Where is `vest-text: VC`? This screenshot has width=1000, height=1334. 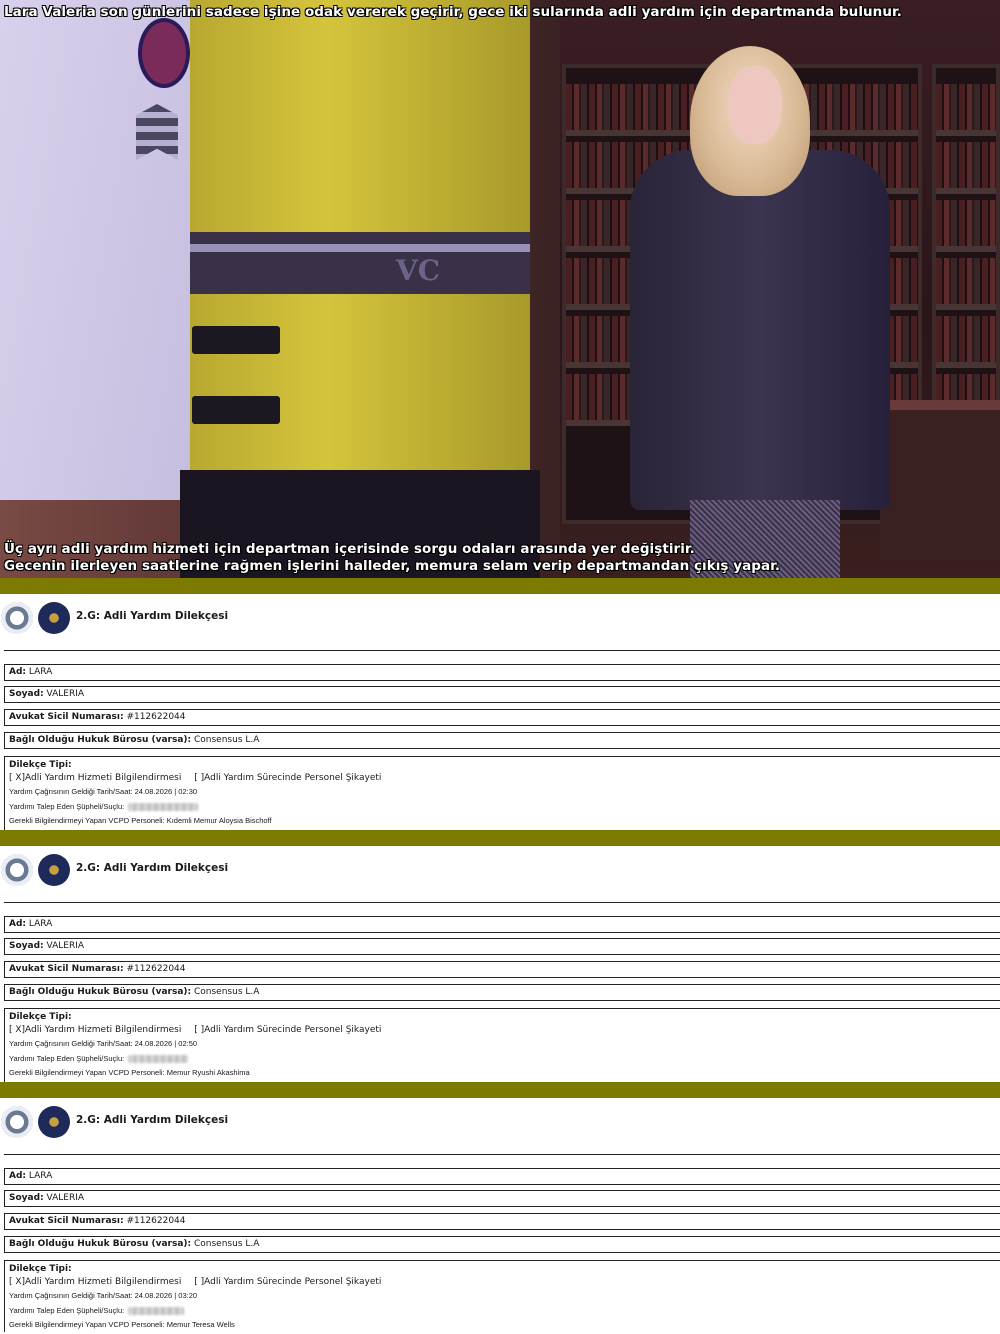
vest-text: VC is located at coordinates (418, 270).